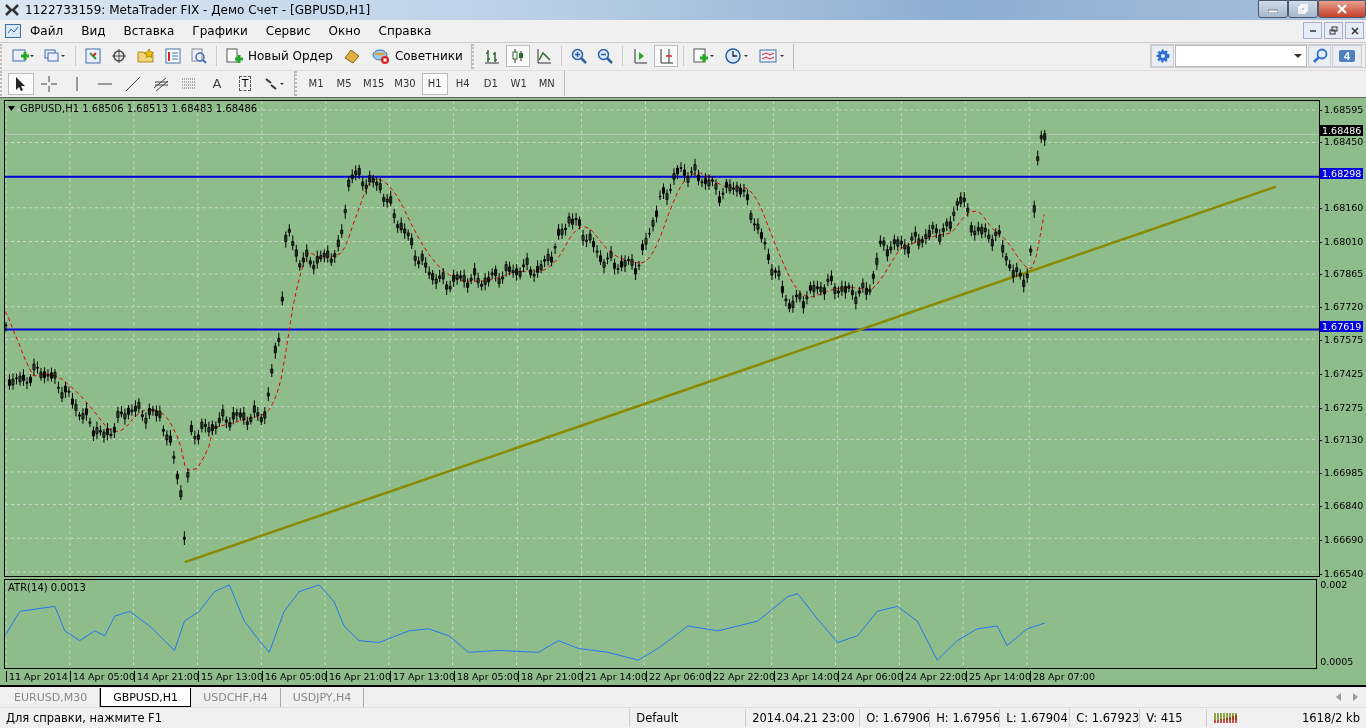  What do you see at coordinates (38, 677) in the screenshot?
I see `time-axis-label: 11 Apr 2014` at bounding box center [38, 677].